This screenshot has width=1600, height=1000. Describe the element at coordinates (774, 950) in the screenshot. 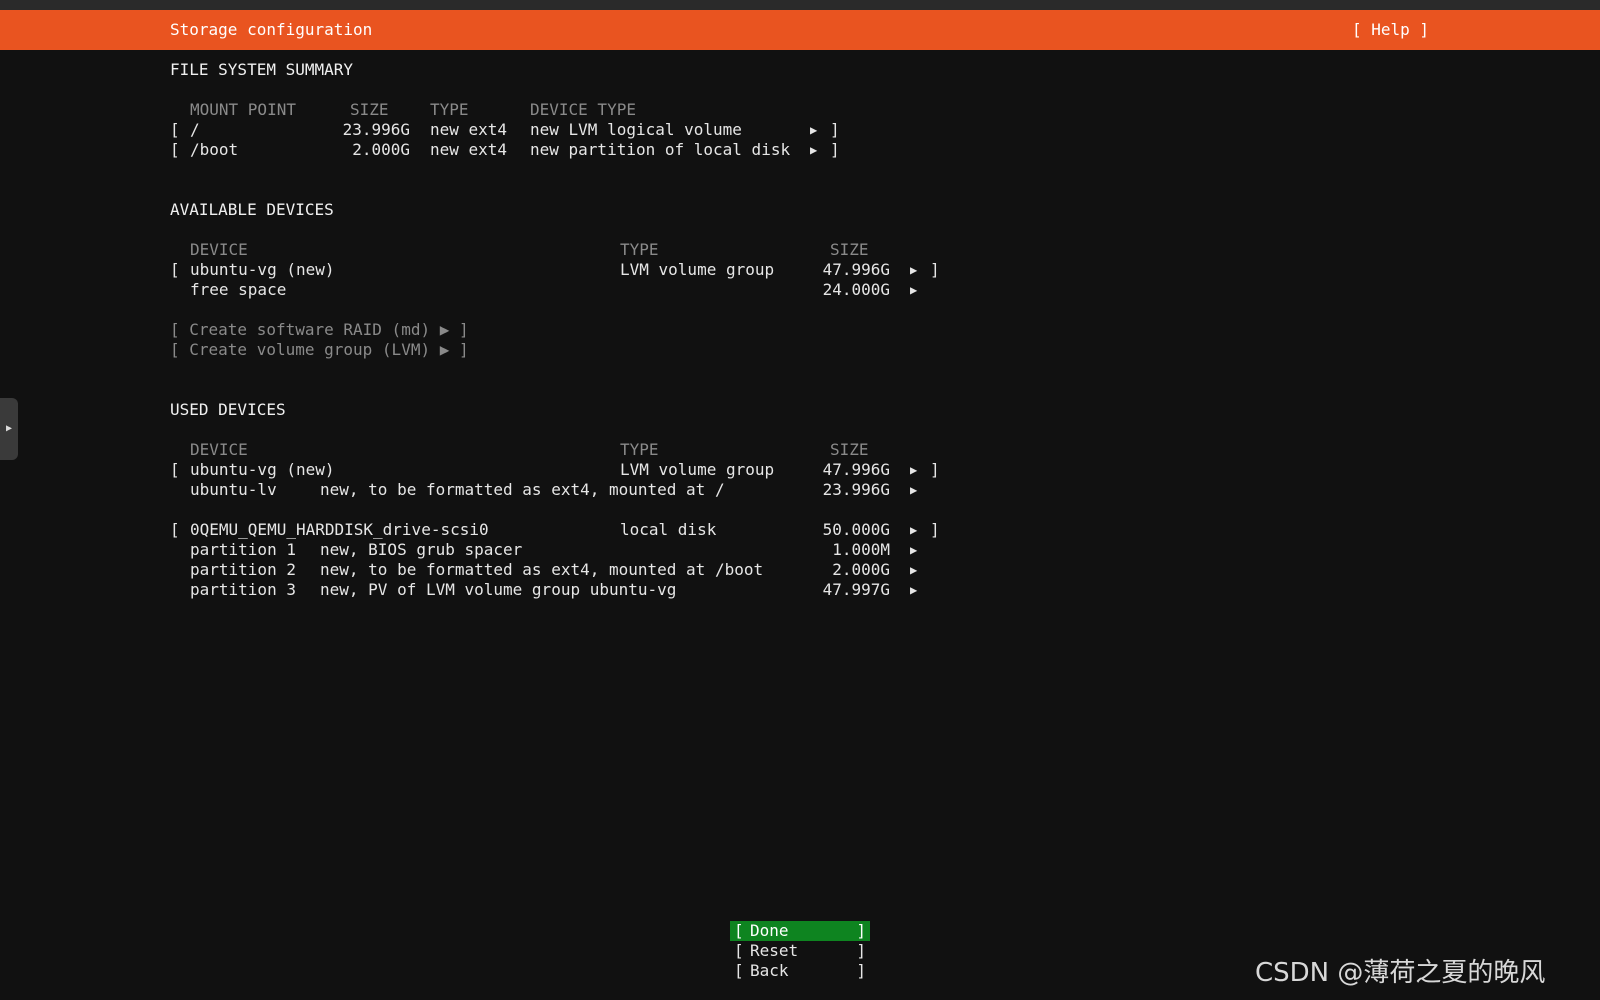

I see `button-label: Reset` at that location.